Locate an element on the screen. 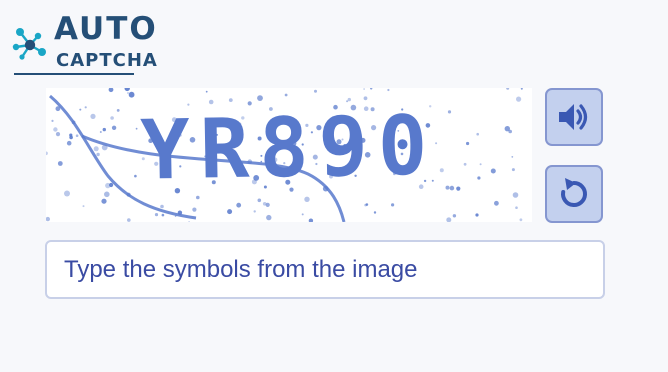 The width and height of the screenshot is (668, 372). refresh-button is located at coordinates (574, 194).